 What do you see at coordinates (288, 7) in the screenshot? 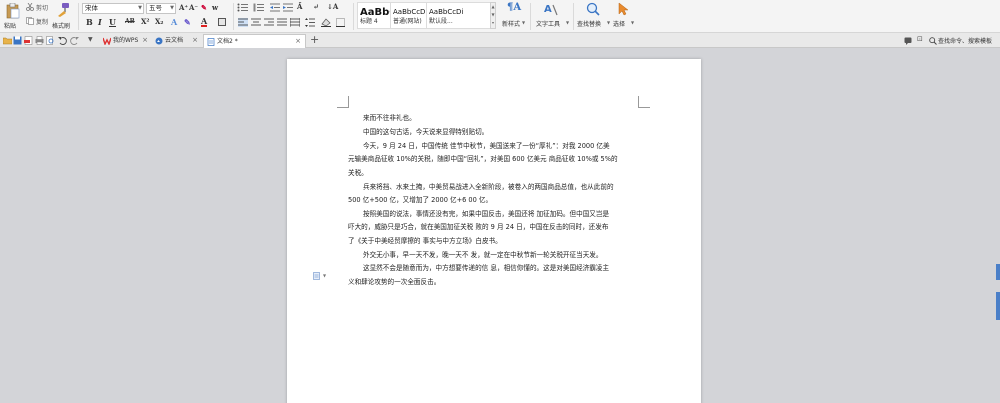
I see `increase-indent-icon` at bounding box center [288, 7].